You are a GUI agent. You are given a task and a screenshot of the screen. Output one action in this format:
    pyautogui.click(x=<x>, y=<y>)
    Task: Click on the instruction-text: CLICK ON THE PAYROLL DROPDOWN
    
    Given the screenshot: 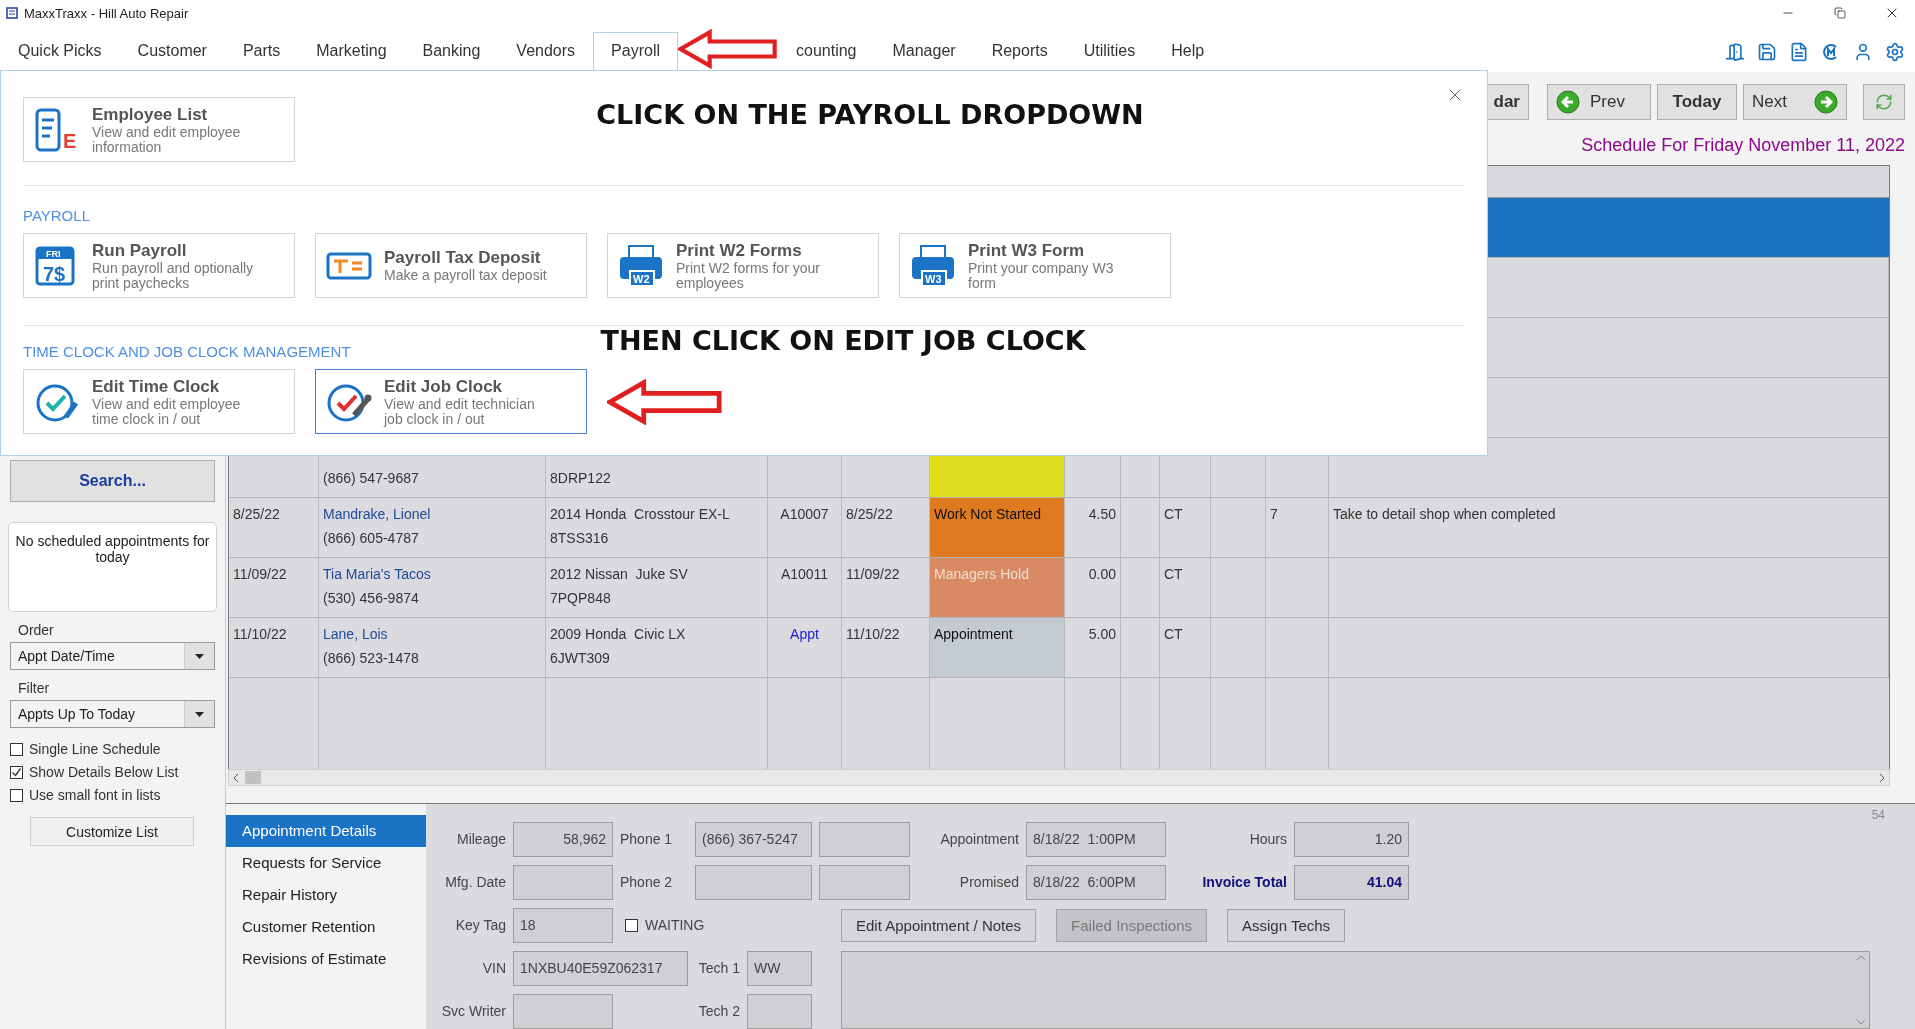 What is the action you would take?
    pyautogui.click(x=870, y=114)
    